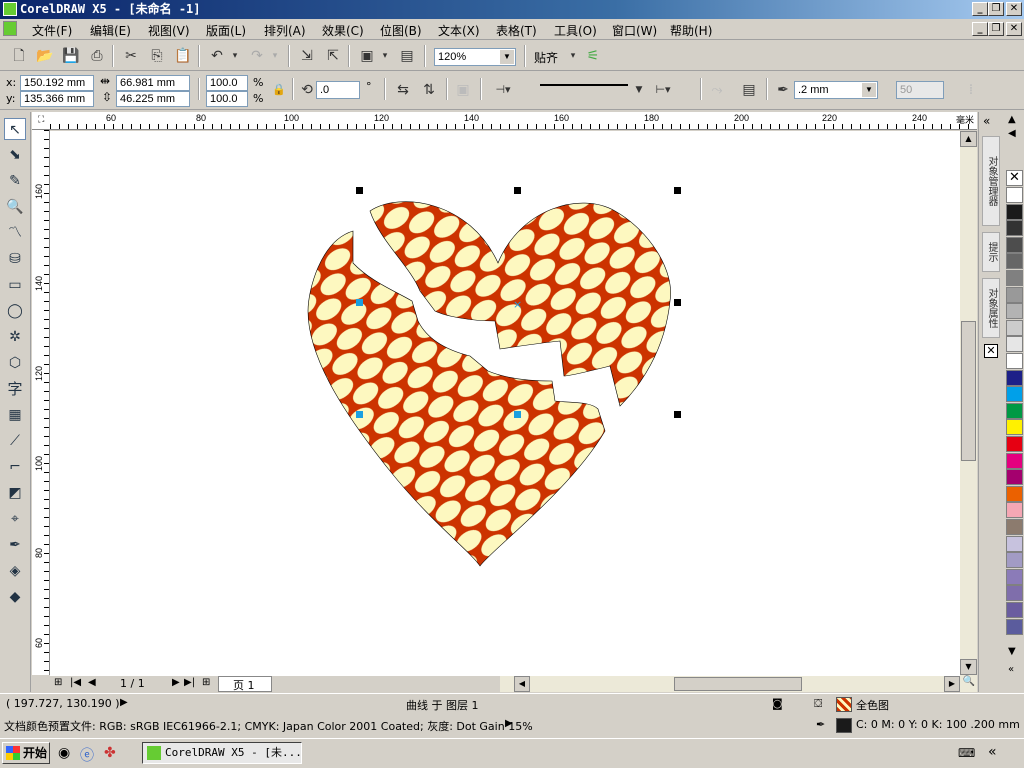 Image resolution: width=1024 pixels, height=768 pixels. What do you see at coordinates (980, 9) in the screenshot?
I see `minimize-button: _` at bounding box center [980, 9].